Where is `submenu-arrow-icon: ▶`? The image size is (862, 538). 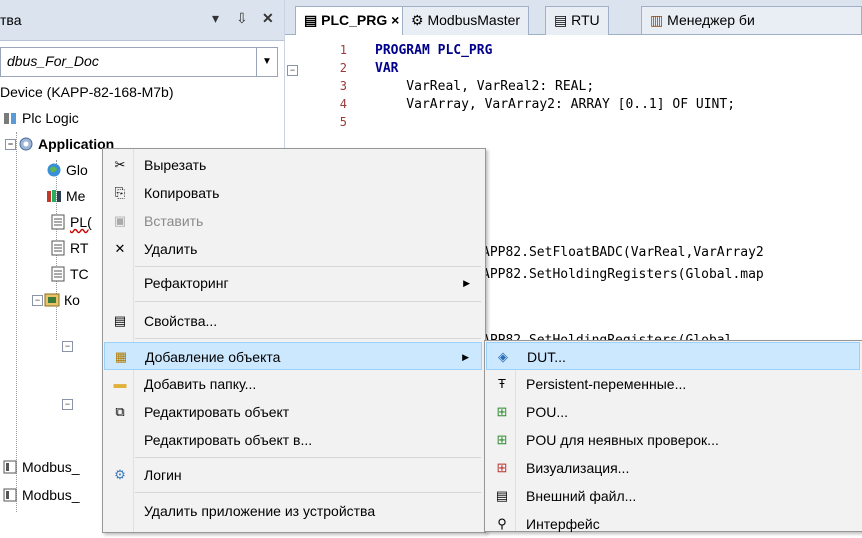
submenu-arrow-icon: ▶ is located at coordinates (466, 283).